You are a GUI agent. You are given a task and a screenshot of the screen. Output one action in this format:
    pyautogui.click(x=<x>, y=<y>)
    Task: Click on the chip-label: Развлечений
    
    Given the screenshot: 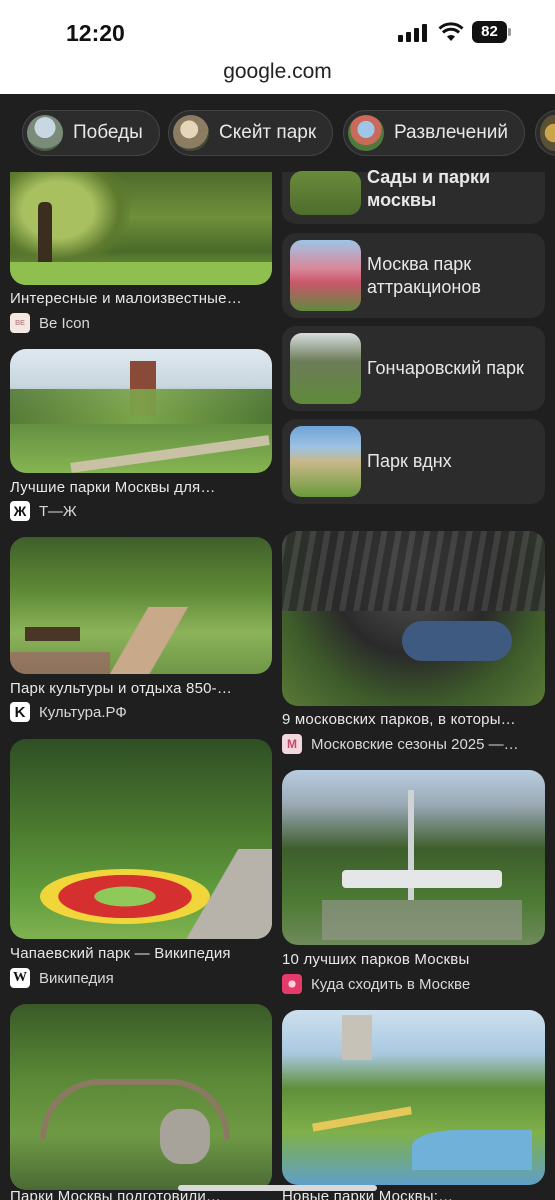 What is the action you would take?
    pyautogui.click(x=451, y=132)
    